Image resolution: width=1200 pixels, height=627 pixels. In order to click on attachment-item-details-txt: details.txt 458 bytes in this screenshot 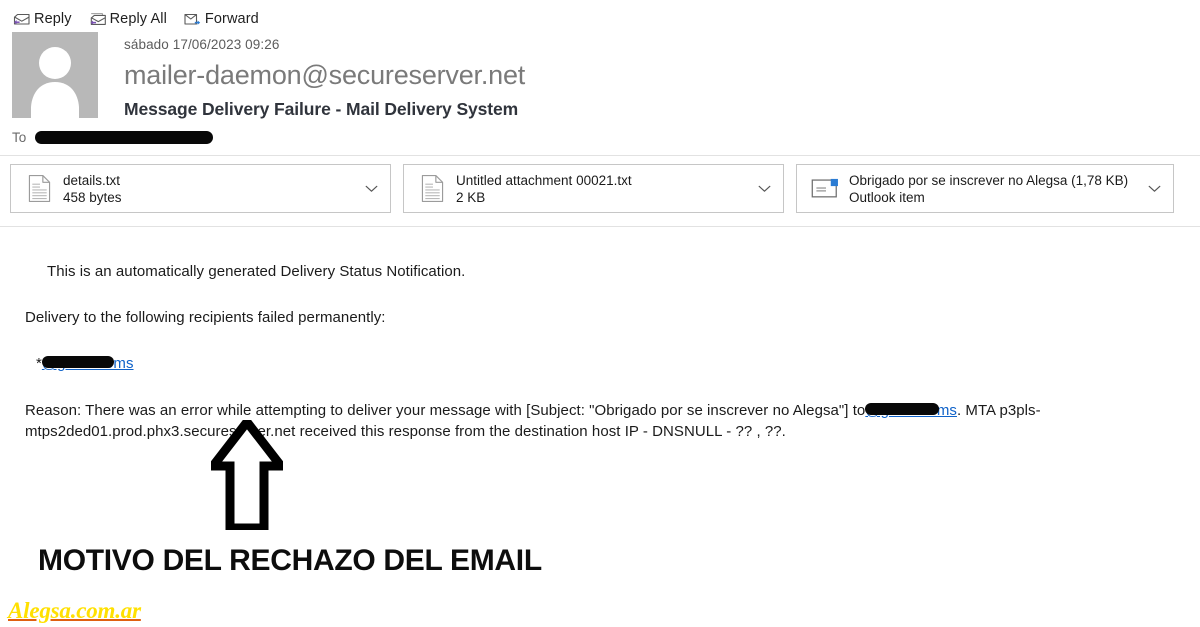, I will do `click(200, 188)`.